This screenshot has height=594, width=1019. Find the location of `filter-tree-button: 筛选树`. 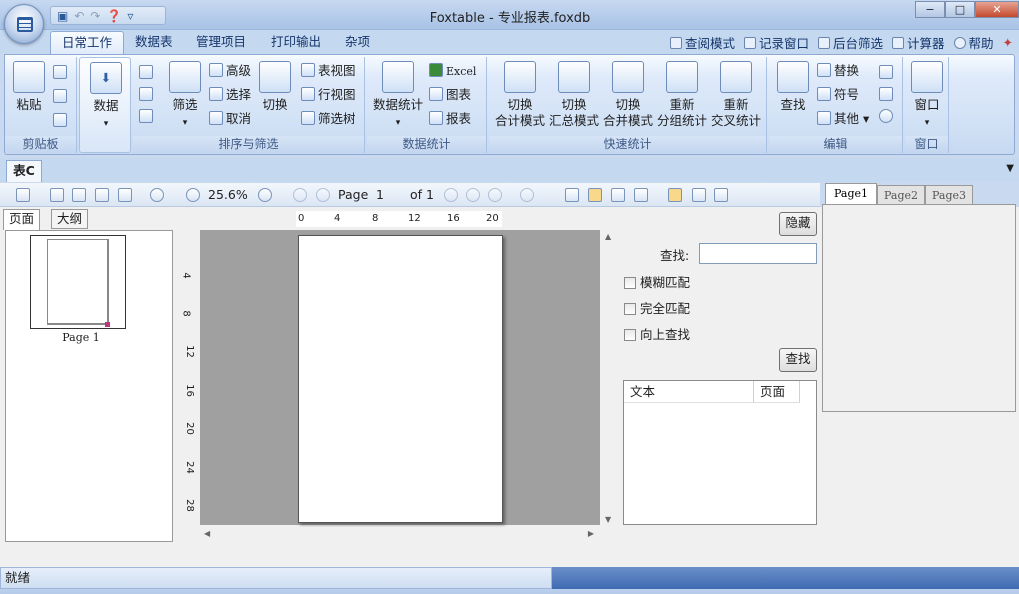

filter-tree-button: 筛选树 is located at coordinates (328, 119).